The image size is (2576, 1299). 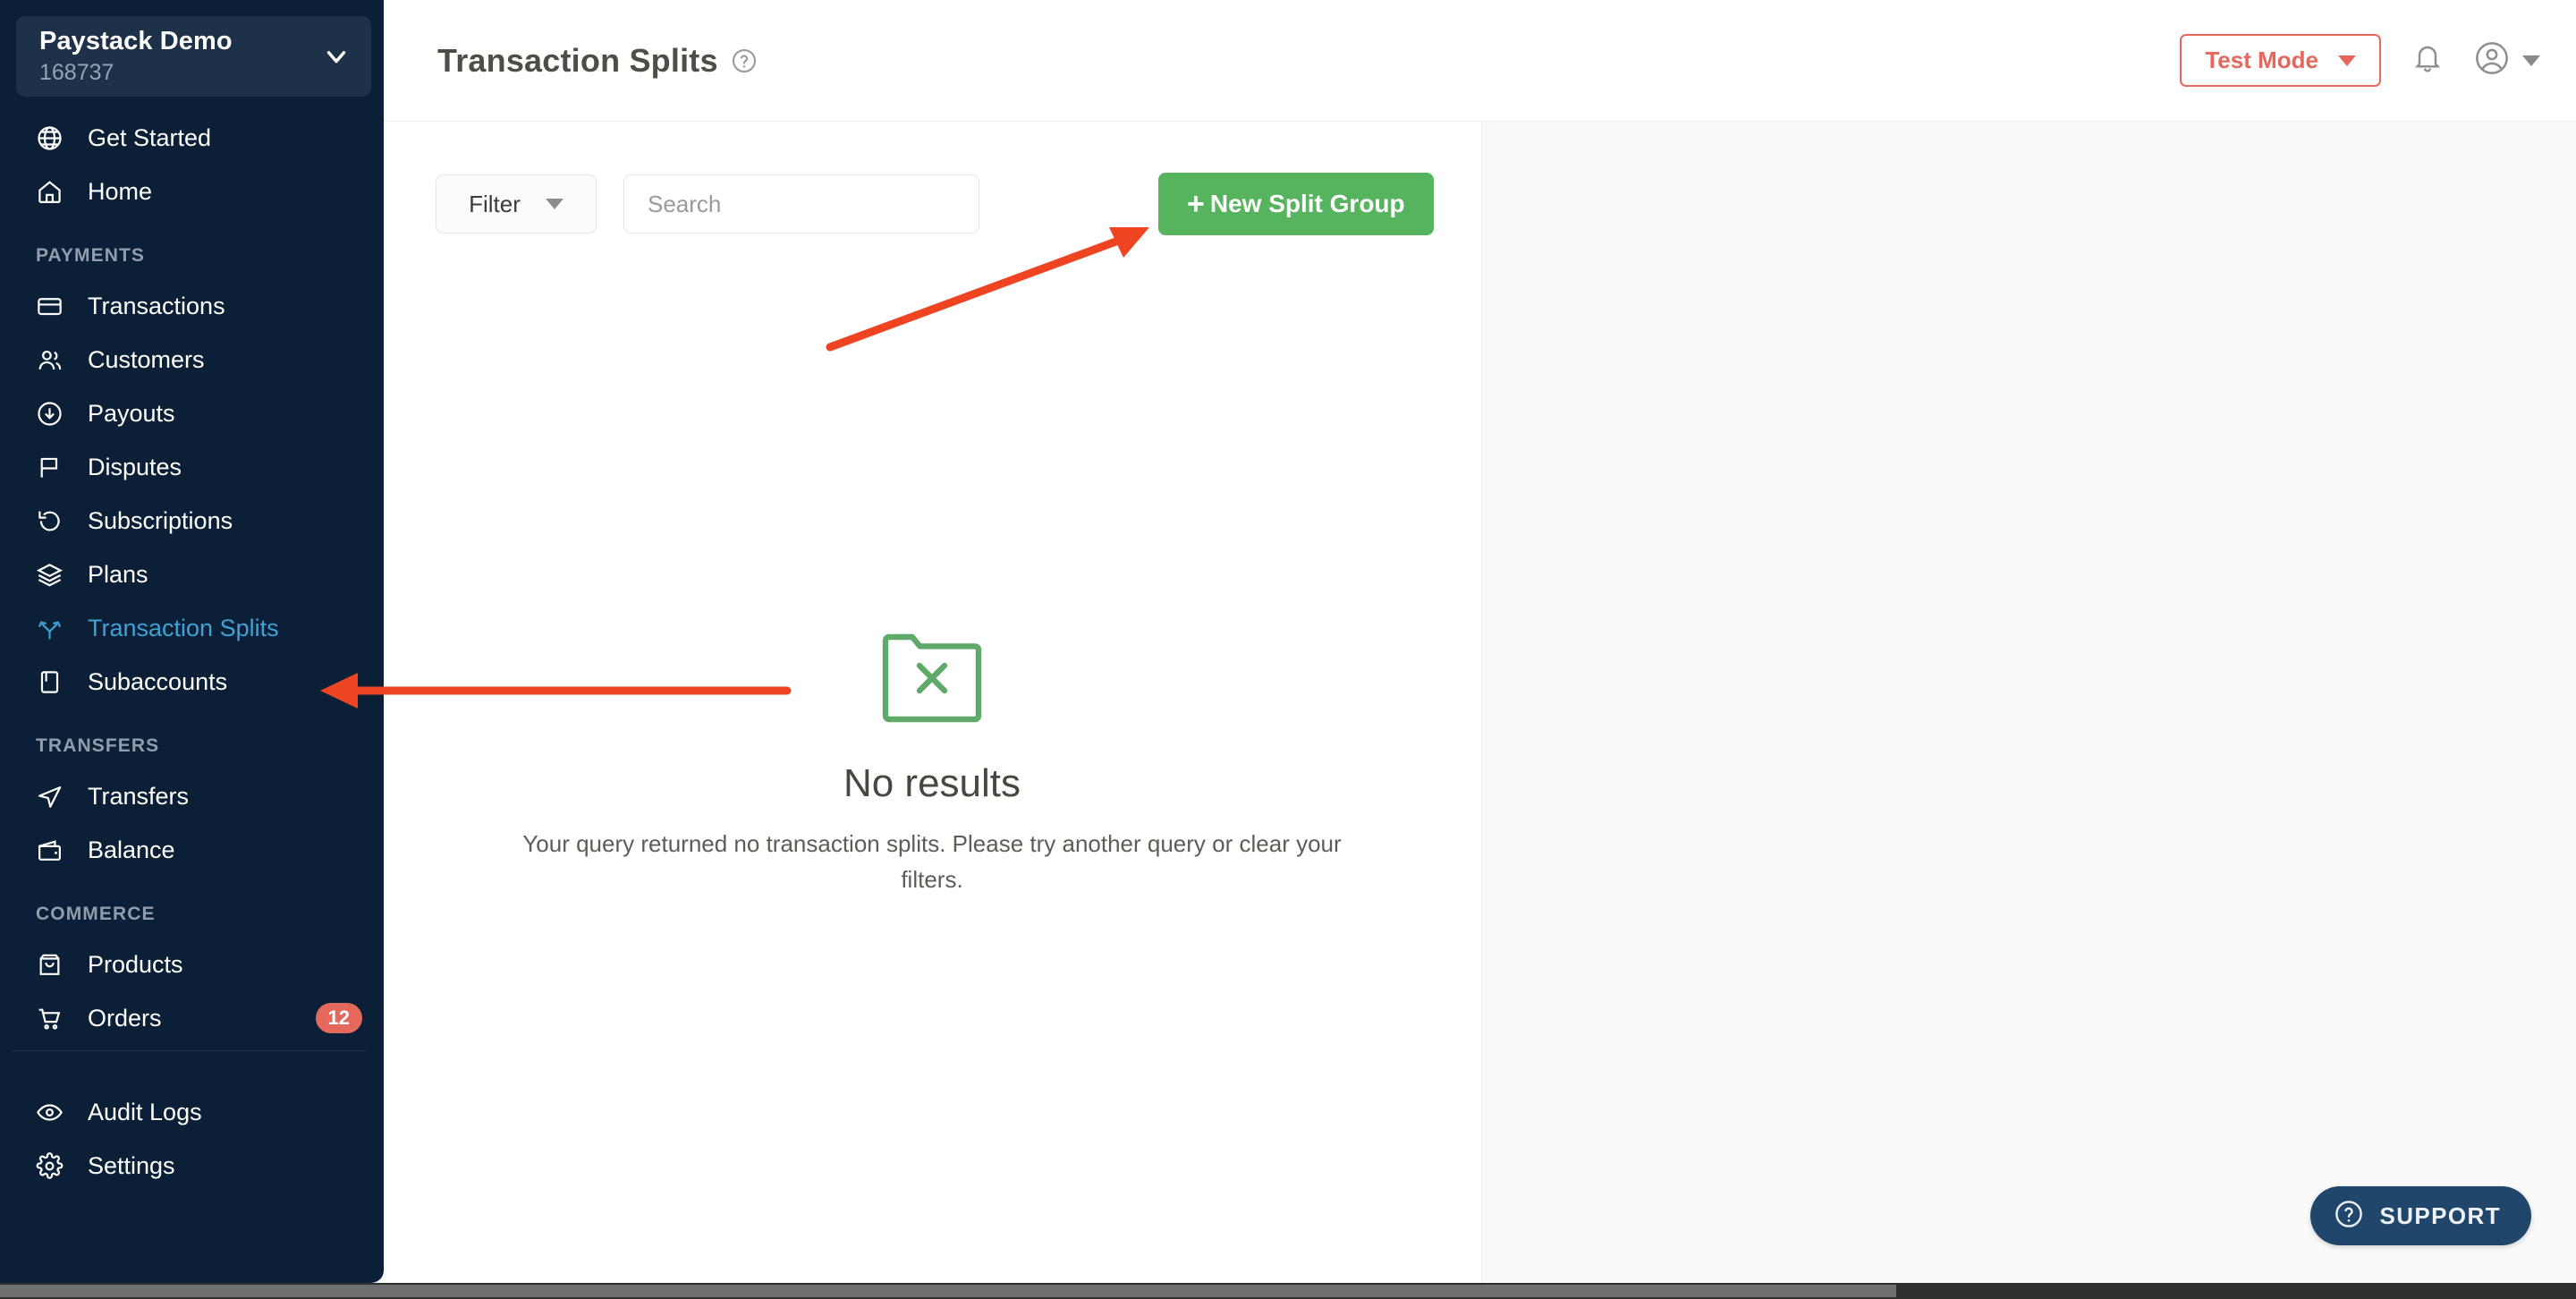 What do you see at coordinates (160, 520) in the screenshot?
I see `sidebar-item-label: Subscriptions` at bounding box center [160, 520].